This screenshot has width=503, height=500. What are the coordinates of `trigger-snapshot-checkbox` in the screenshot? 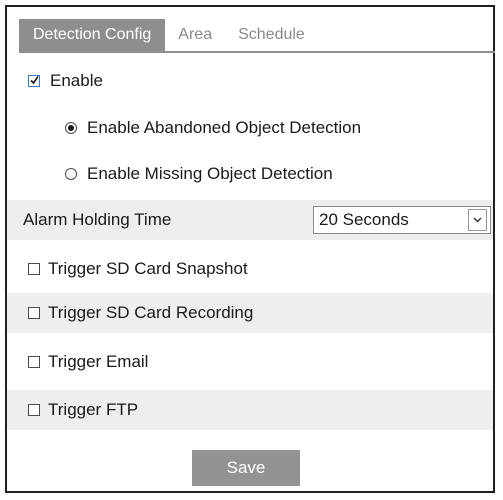 It's located at (34, 269).